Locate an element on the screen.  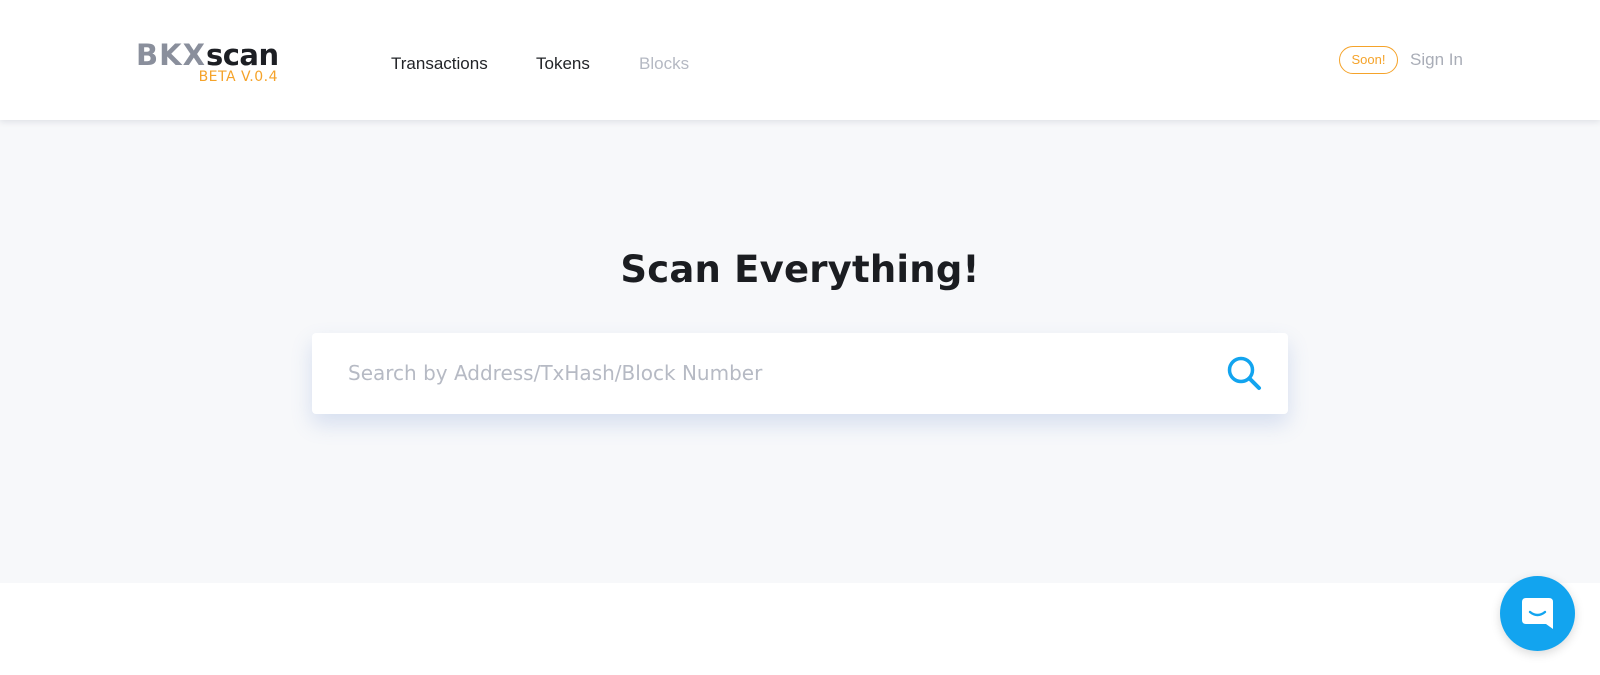
logo: BKXscan BETA V.0.4 is located at coordinates (211, 64).